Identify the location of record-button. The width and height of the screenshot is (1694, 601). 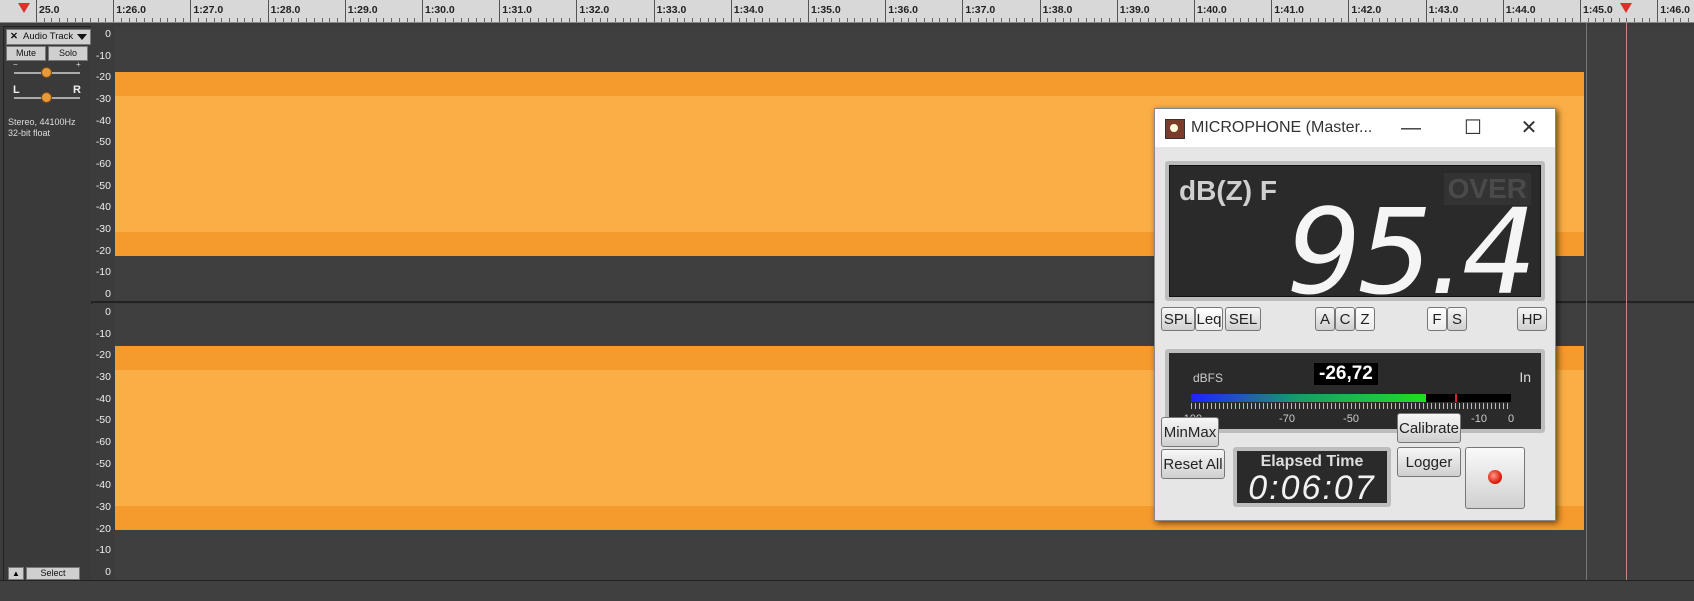
(1495, 478).